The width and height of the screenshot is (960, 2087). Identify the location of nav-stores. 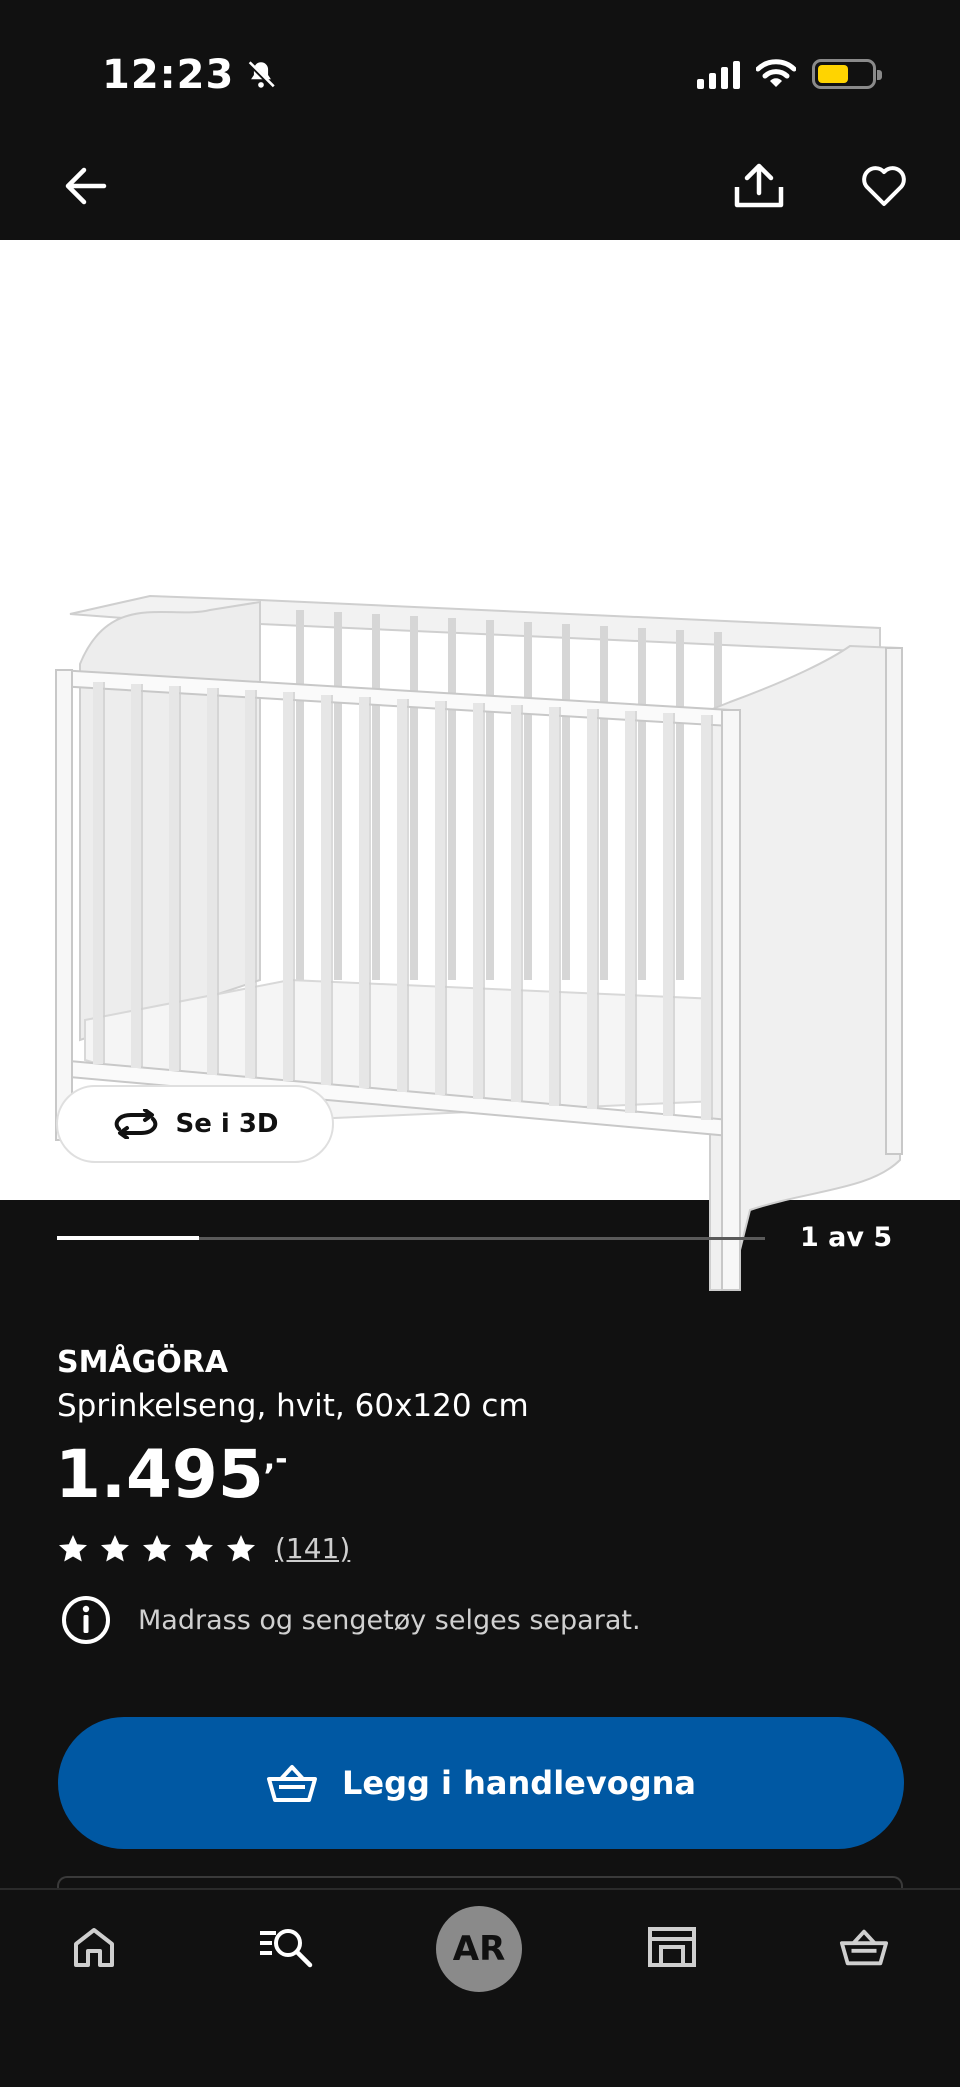
(672, 1947).